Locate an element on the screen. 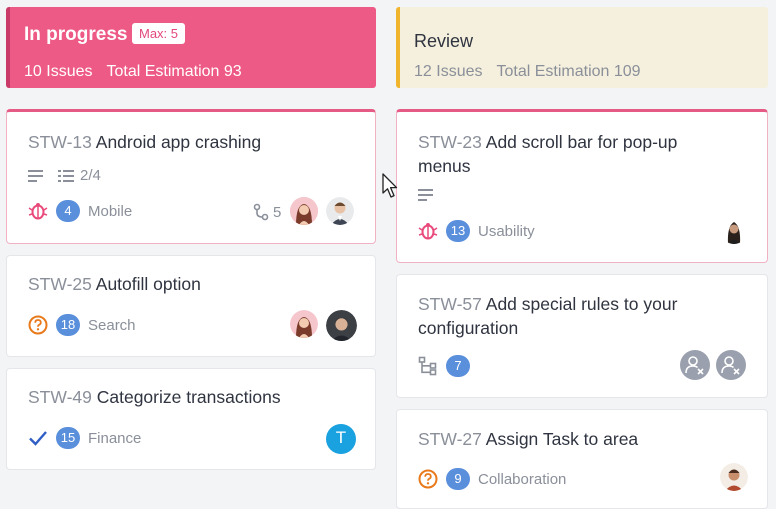 The height and width of the screenshot is (509, 776). issue-key: STW-27 is located at coordinates (450, 439).